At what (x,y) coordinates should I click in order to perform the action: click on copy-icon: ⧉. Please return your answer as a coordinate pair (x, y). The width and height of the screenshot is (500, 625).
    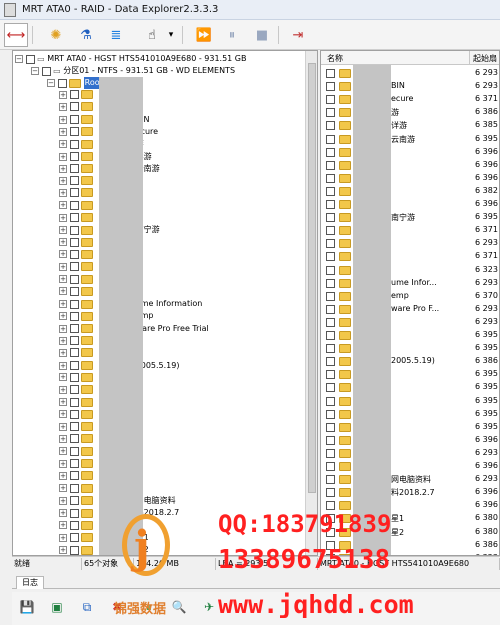
    Looking at the image, I should click on (87, 607).